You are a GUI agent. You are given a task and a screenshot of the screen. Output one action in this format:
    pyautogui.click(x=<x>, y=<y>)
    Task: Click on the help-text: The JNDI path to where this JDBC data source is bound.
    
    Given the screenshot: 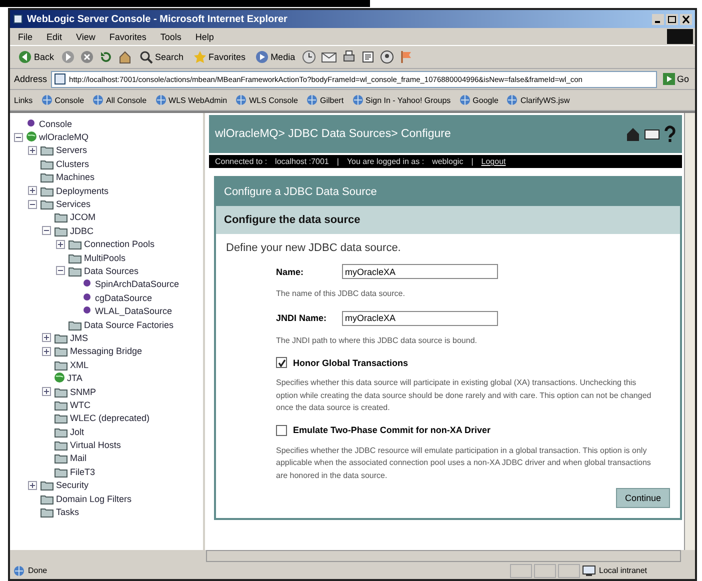 What is the action you would take?
    pyautogui.click(x=377, y=340)
    